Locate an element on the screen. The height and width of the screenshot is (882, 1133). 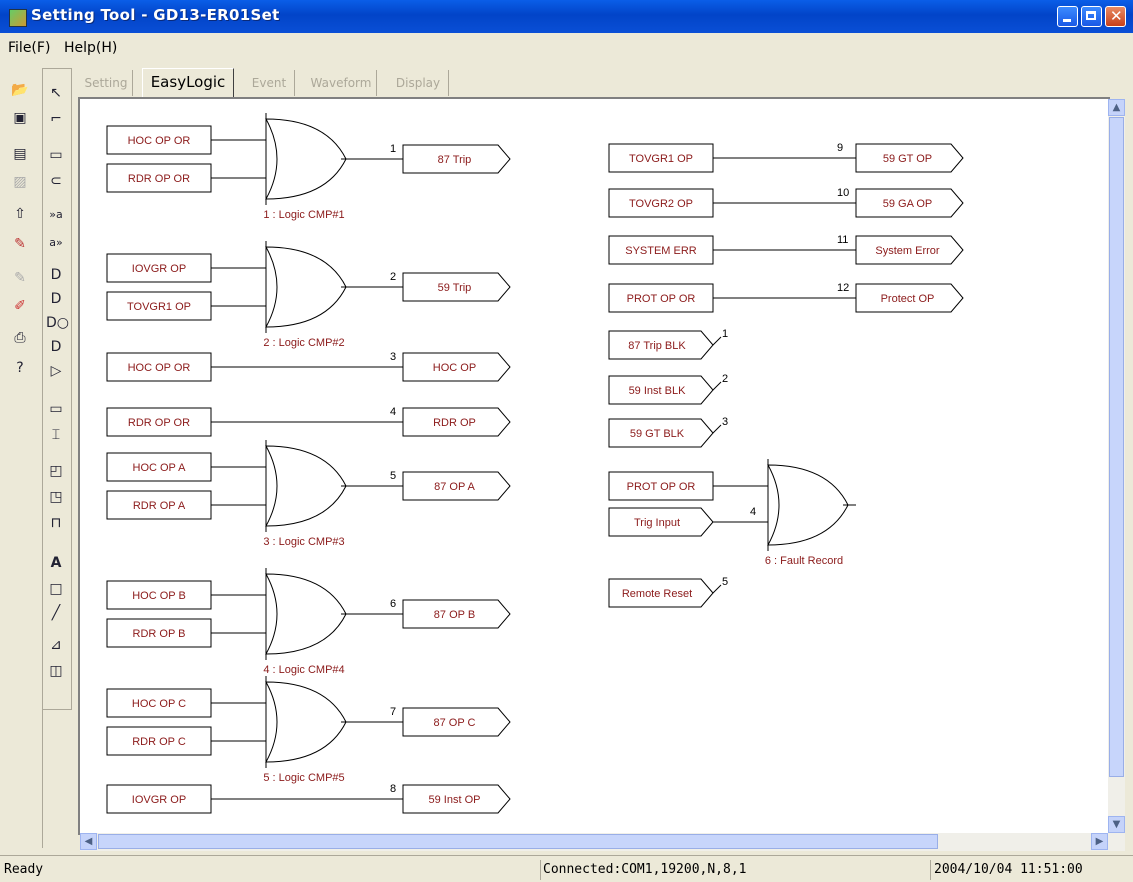
link-12-number: 12 is located at coordinates (843, 288).